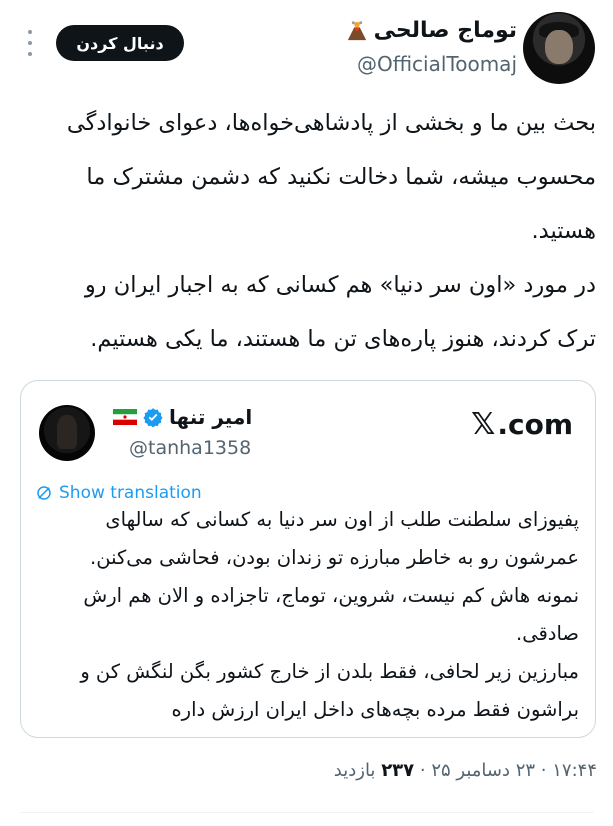 The height and width of the screenshot is (826, 613). I want to click on x-com-source: 𝕏 .com, so click(522, 424).